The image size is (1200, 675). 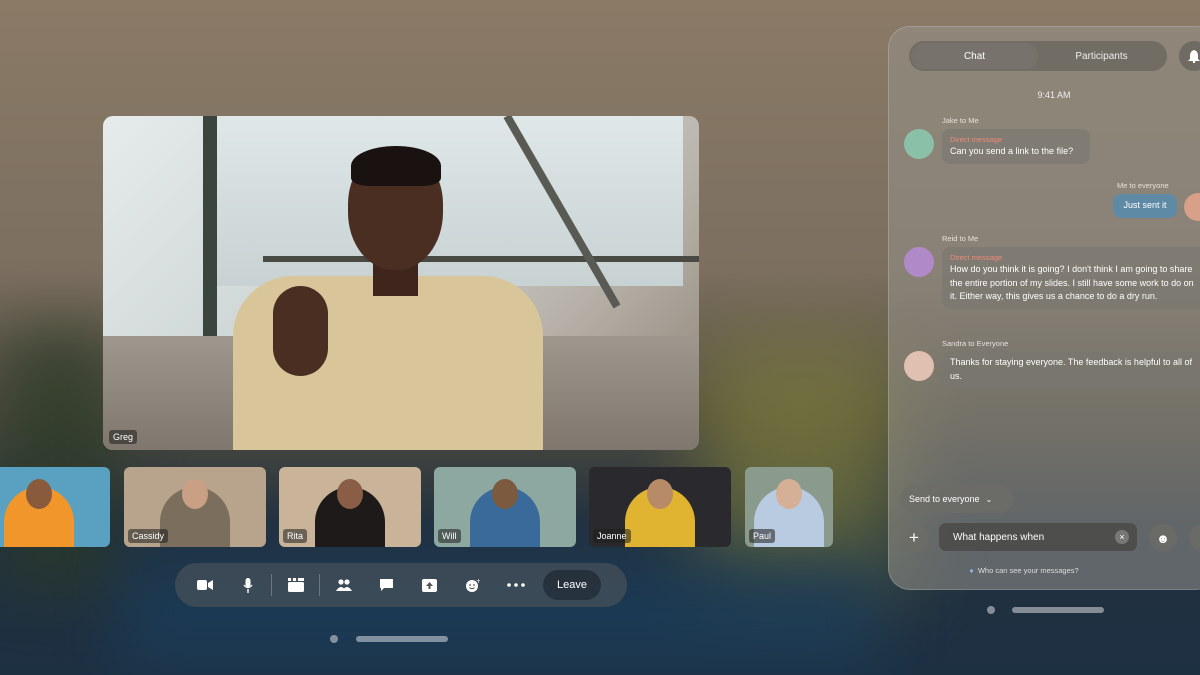 I want to click on participant-thumbnail: Rita, so click(x=350, y=507).